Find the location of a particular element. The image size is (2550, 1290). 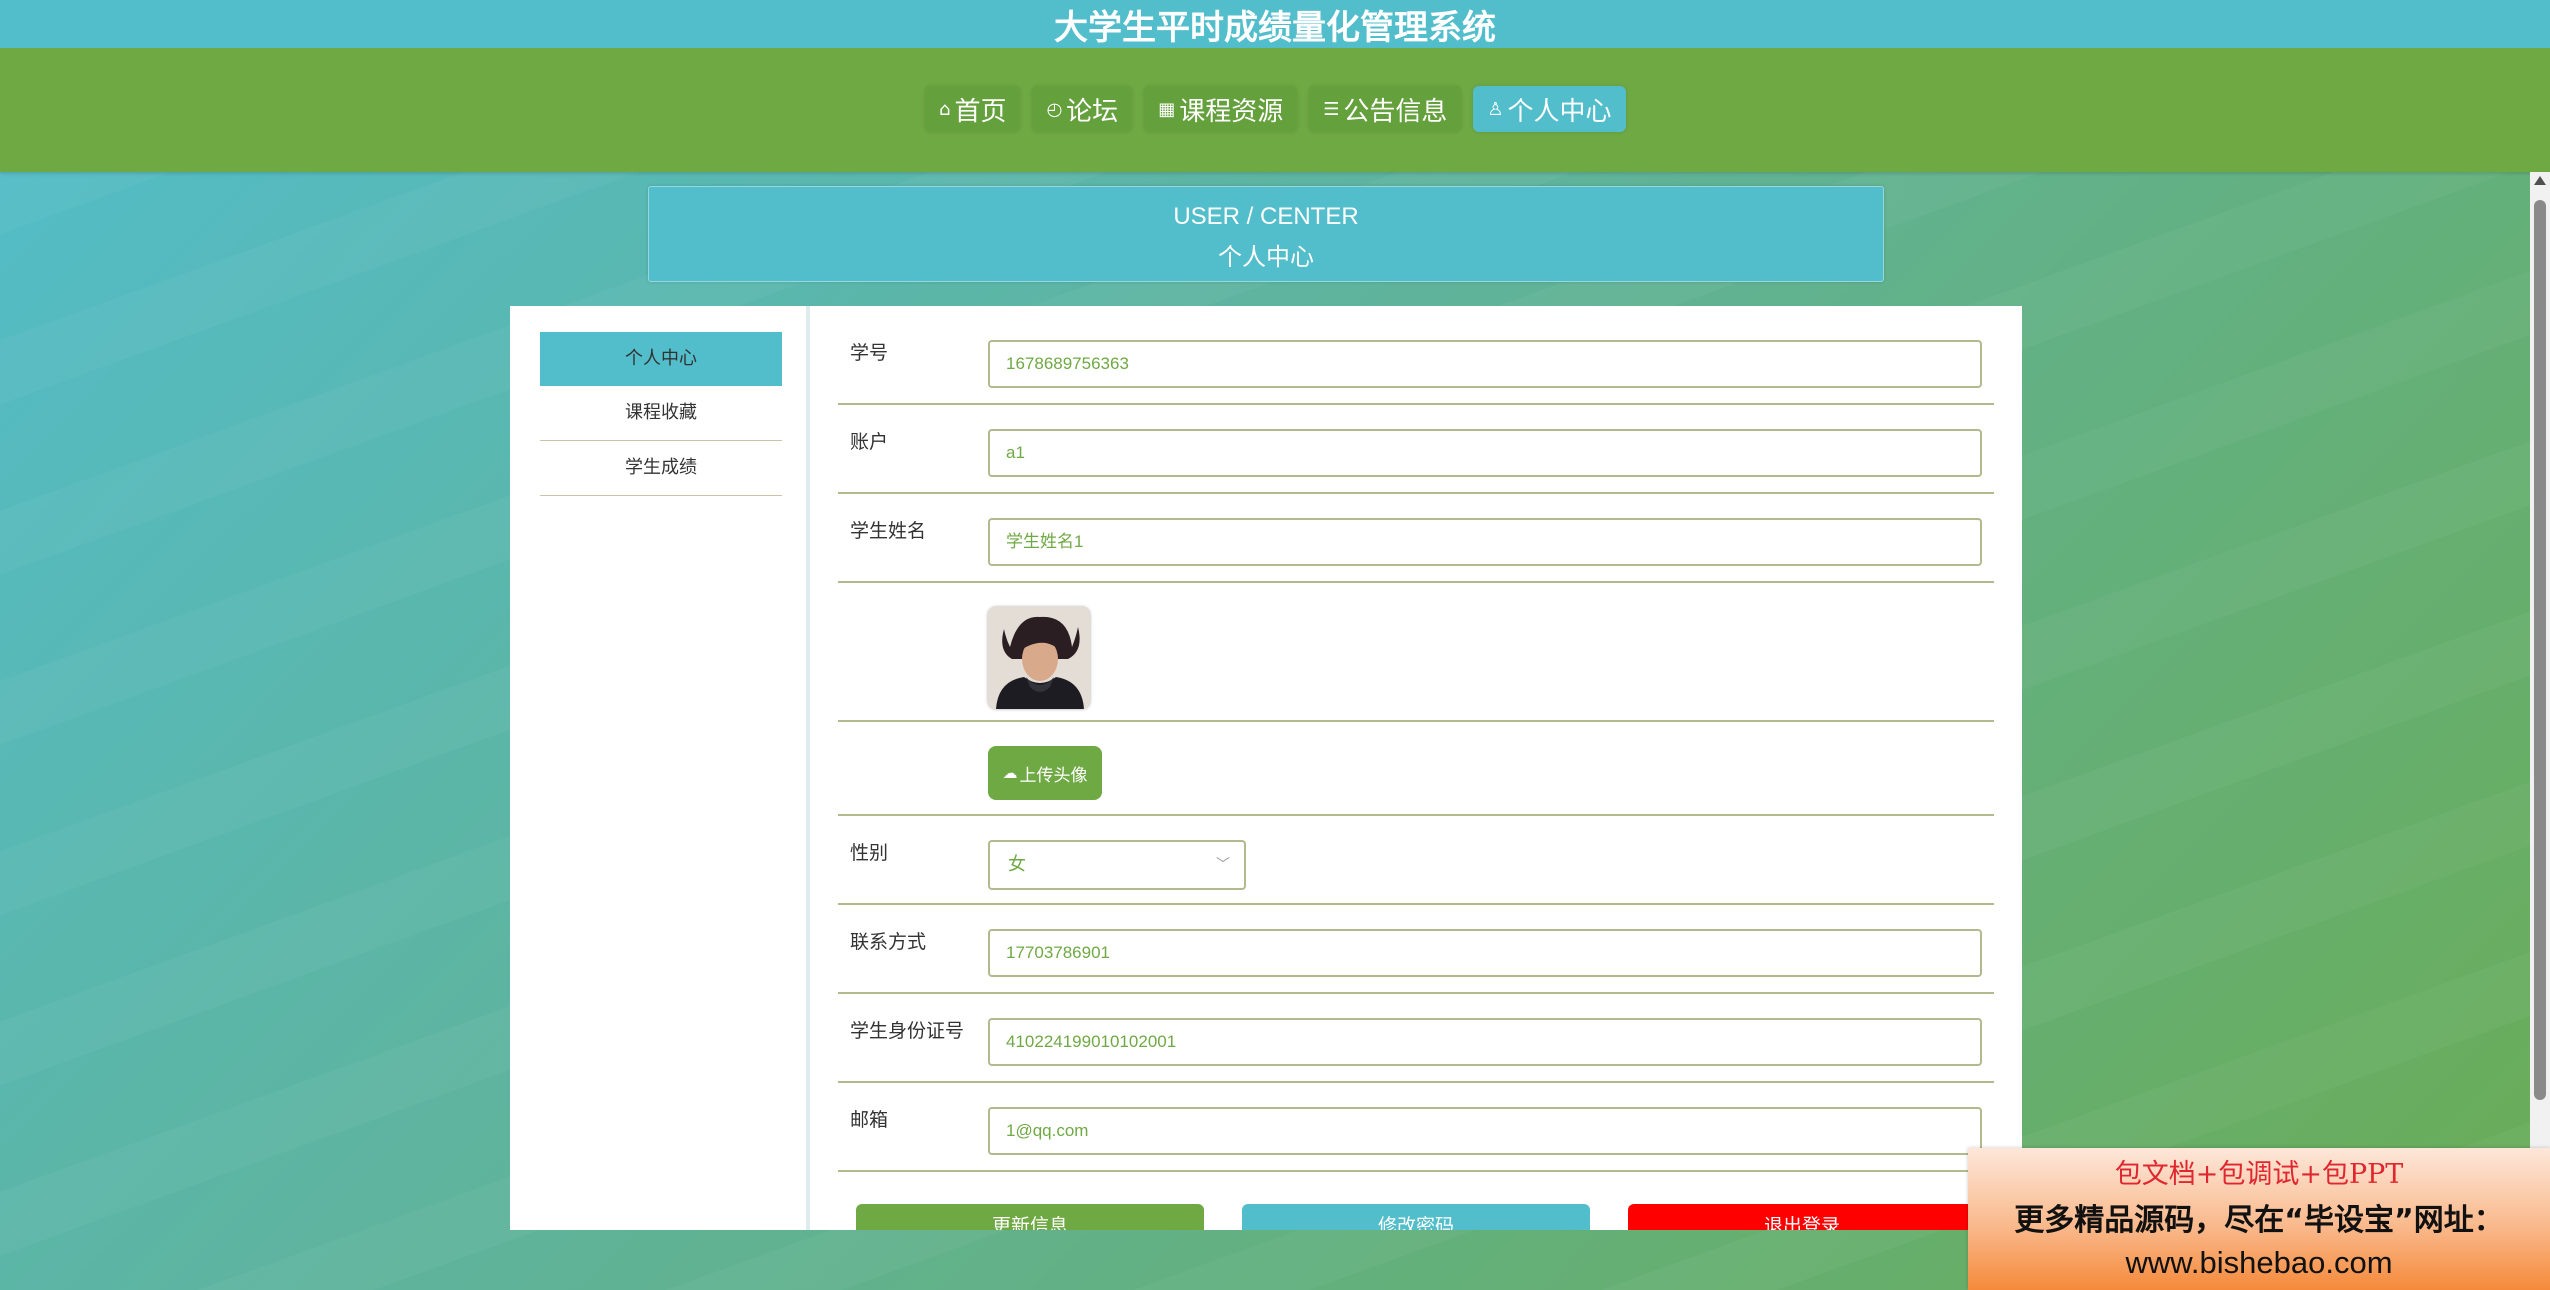

phone-input: 17703786901 is located at coordinates (1485, 953).